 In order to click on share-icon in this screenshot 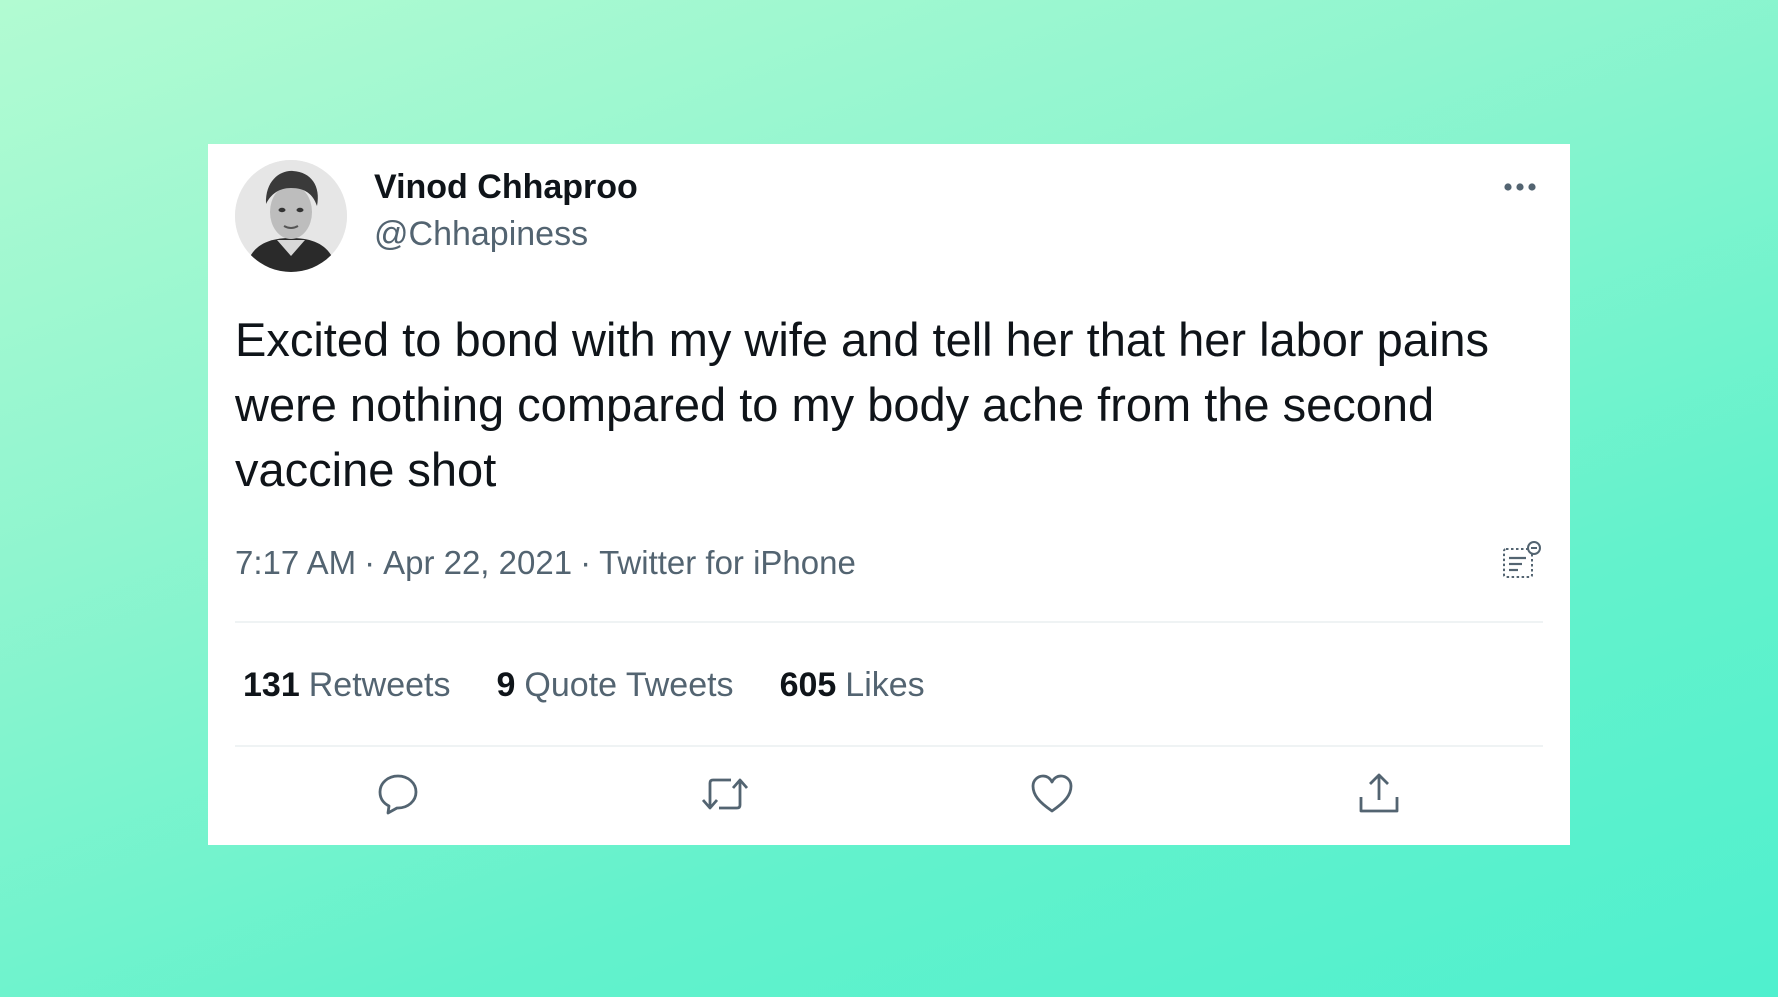, I will do `click(1379, 793)`.